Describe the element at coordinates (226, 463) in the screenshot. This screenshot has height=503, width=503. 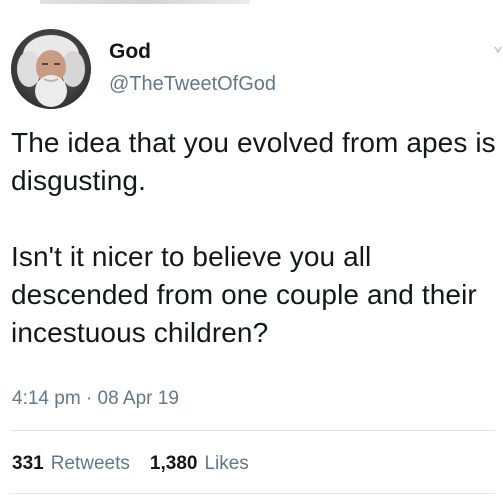
I see `like-label: Likes` at that location.